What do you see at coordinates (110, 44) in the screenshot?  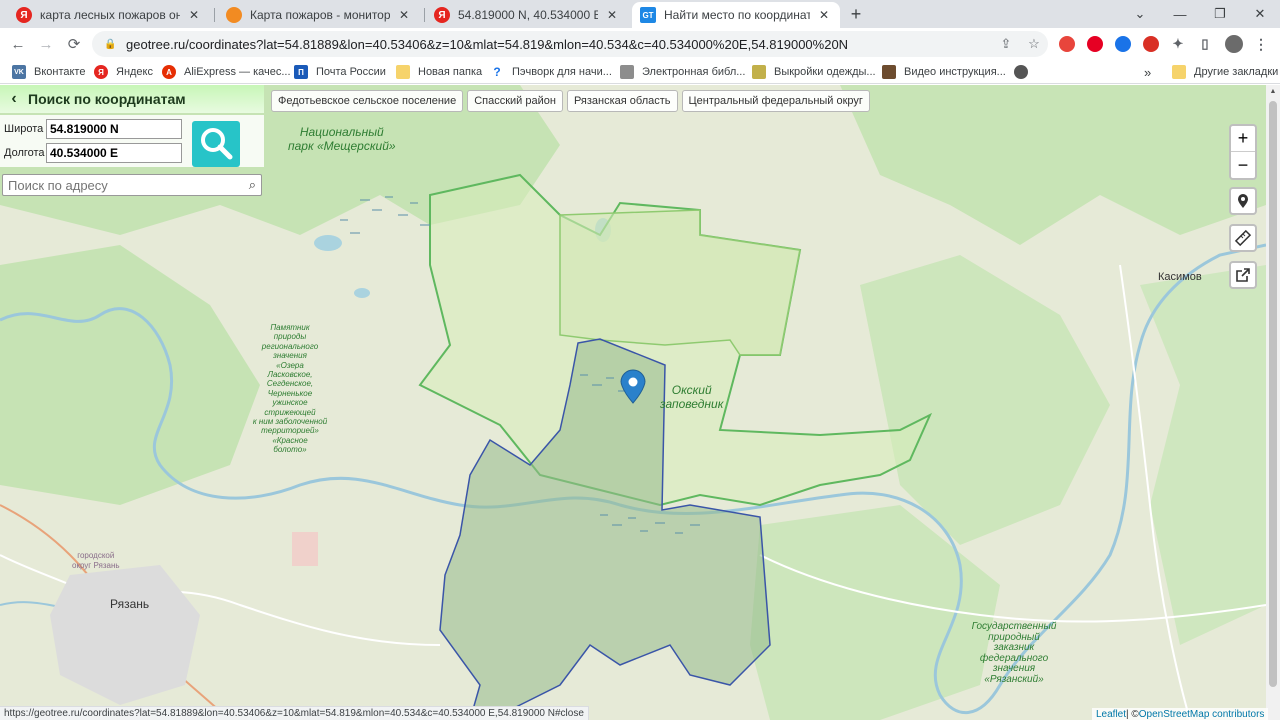 I see `lock-icon: 🔒` at bounding box center [110, 44].